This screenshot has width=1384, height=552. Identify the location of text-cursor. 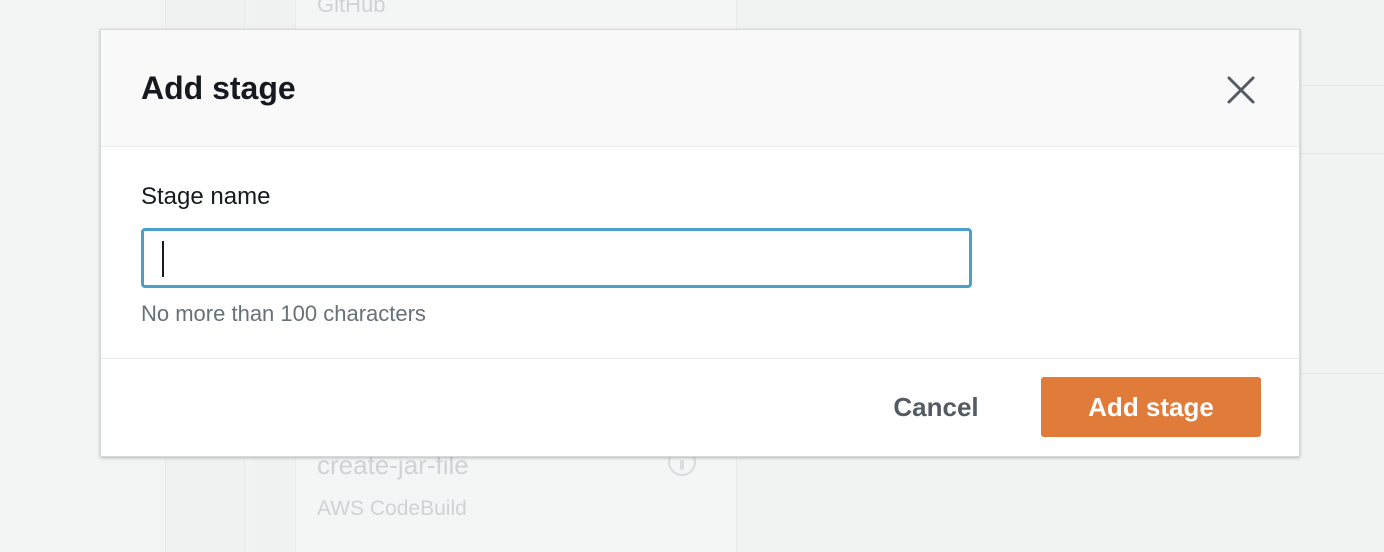
(163, 259).